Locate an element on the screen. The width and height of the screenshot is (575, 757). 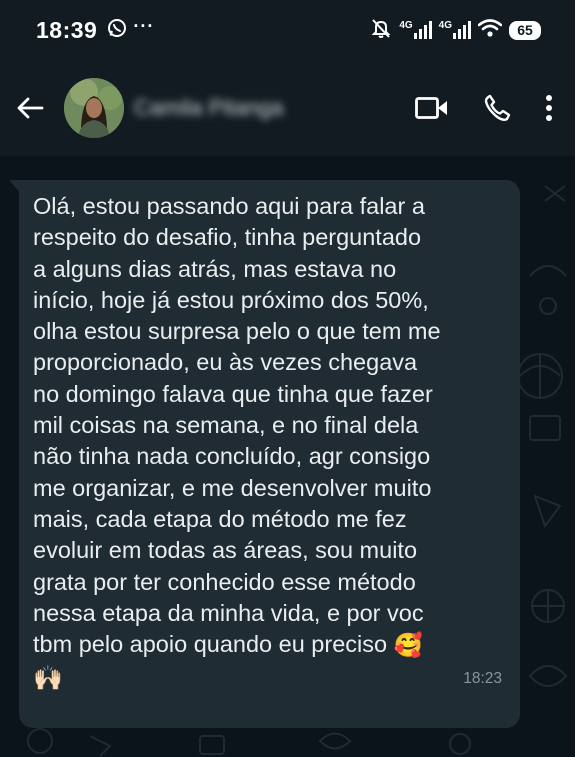
chat-header: Camila Pitanga is located at coordinates (287, 108).